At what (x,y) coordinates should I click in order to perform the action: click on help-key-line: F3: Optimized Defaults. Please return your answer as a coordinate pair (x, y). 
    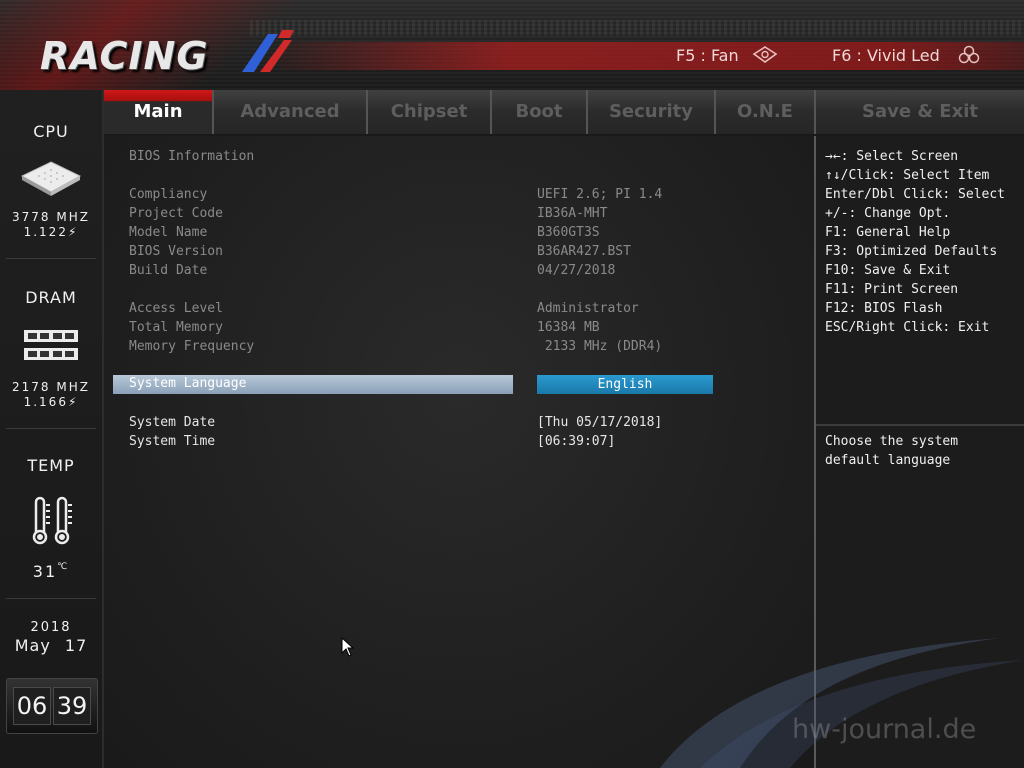
    Looking at the image, I should click on (911, 251).